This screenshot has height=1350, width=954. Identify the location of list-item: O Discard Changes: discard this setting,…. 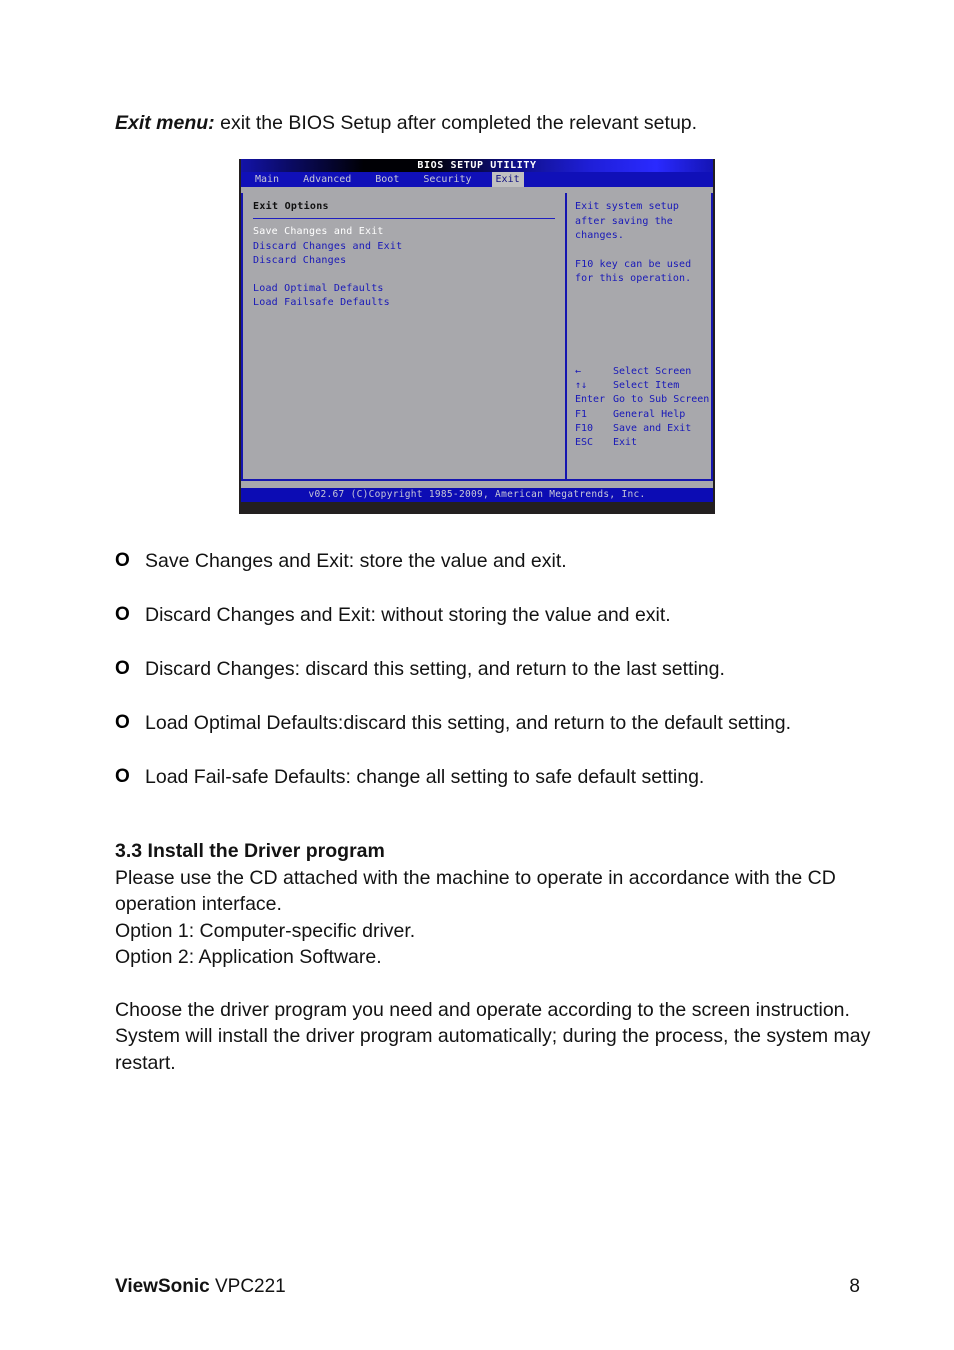
(495, 669).